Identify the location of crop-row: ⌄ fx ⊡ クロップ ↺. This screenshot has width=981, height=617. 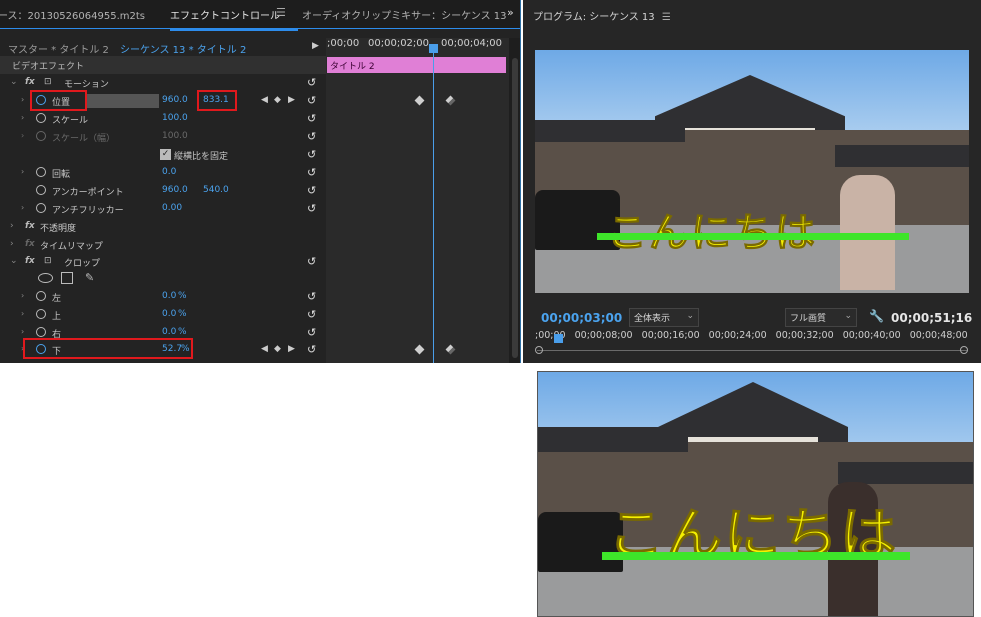
(163, 262).